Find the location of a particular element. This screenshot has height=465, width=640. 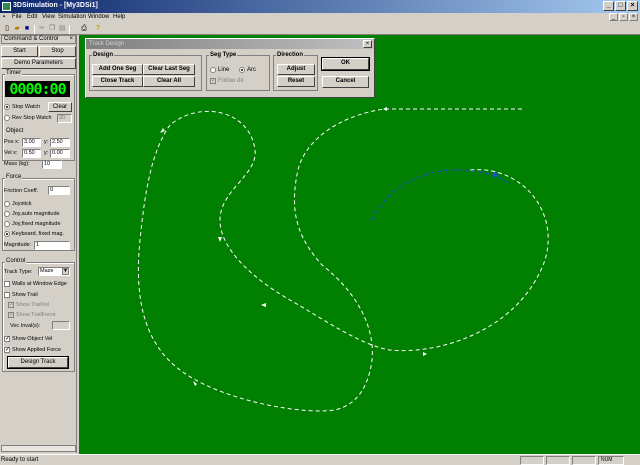

dialog-title: Track Design is located at coordinates (107, 44).